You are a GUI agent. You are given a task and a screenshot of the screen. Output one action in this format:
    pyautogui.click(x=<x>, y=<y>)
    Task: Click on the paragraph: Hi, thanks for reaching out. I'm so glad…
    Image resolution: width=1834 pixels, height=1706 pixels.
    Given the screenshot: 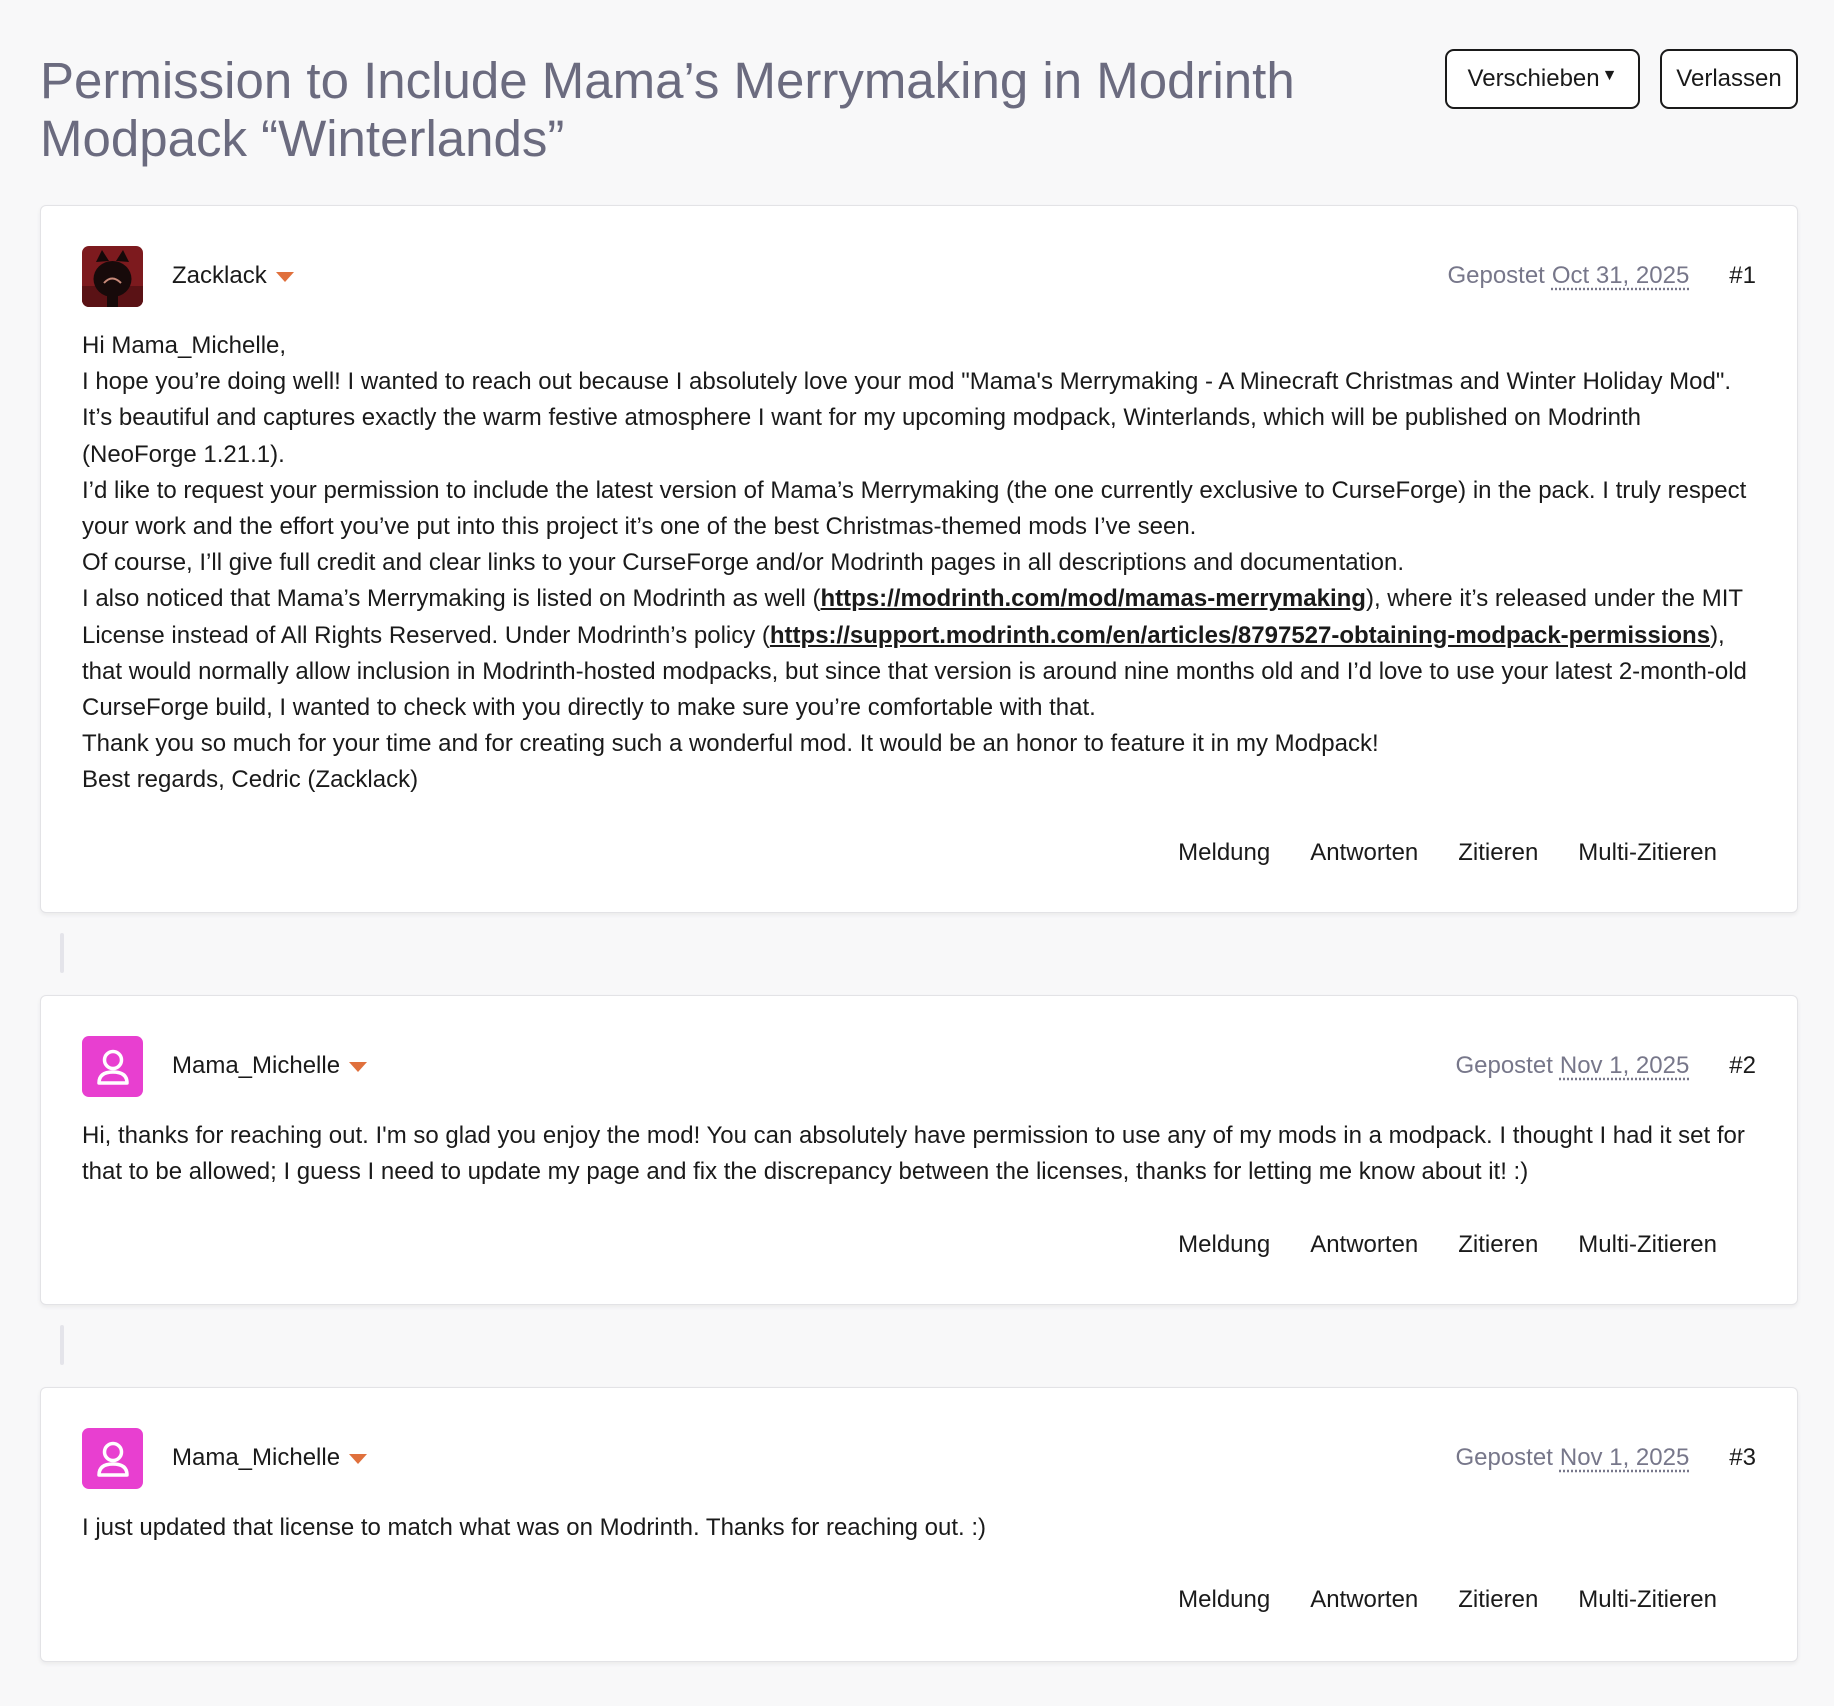 What is the action you would take?
    pyautogui.click(x=913, y=1154)
    